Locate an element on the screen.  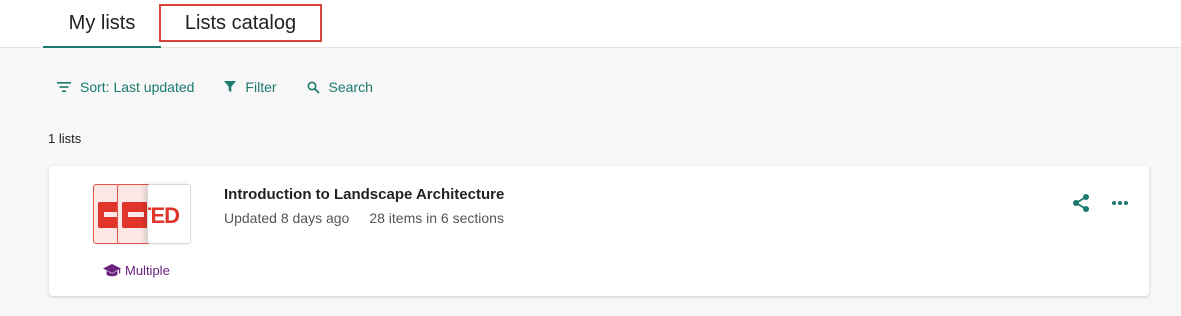
filter-icon is located at coordinates (230, 86).